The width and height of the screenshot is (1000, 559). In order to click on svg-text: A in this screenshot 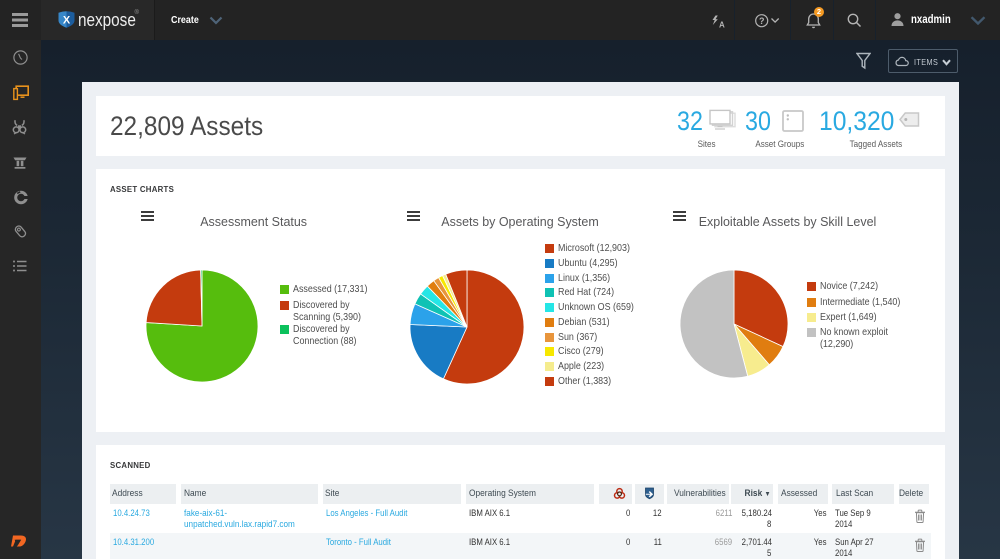, I will do `click(722, 25)`.